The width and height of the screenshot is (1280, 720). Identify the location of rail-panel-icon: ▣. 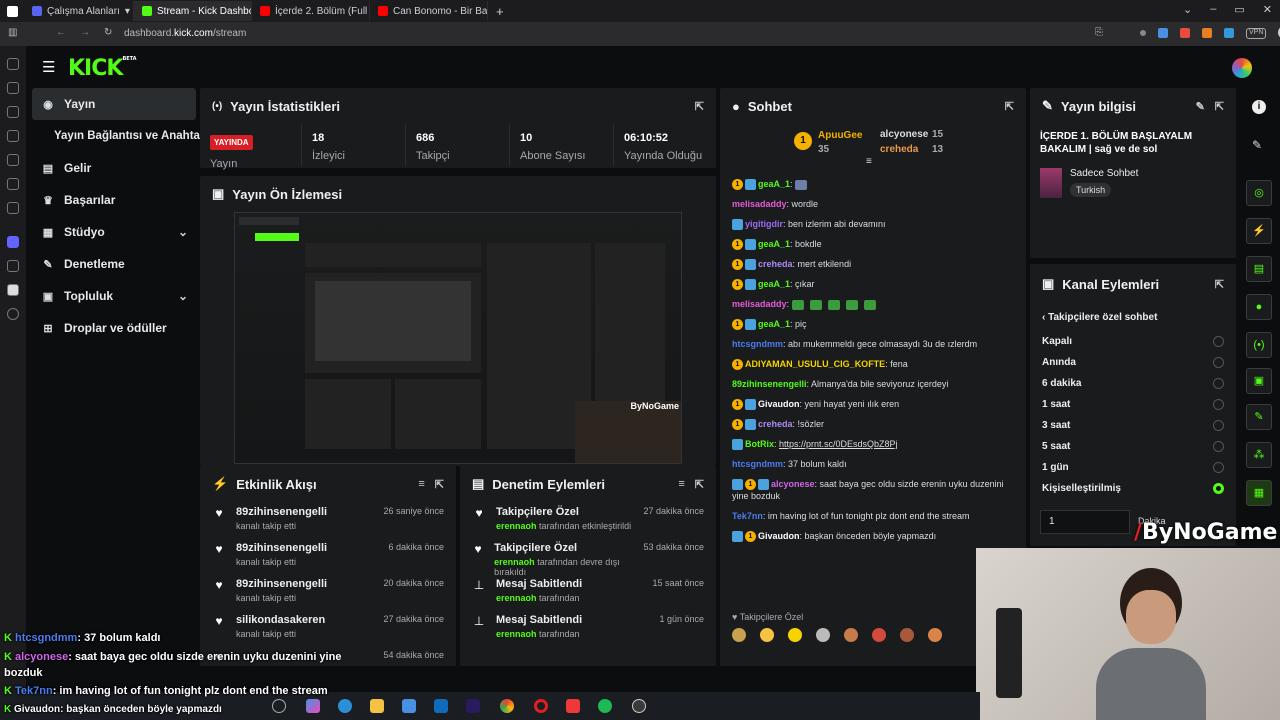
(1259, 381).